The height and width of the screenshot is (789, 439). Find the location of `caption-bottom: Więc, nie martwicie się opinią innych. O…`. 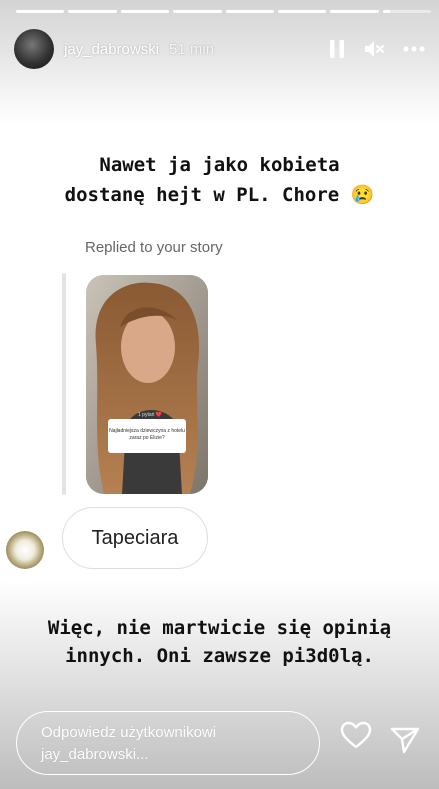

caption-bottom: Więc, nie martwicie się opinią innych. O… is located at coordinates (219, 642).